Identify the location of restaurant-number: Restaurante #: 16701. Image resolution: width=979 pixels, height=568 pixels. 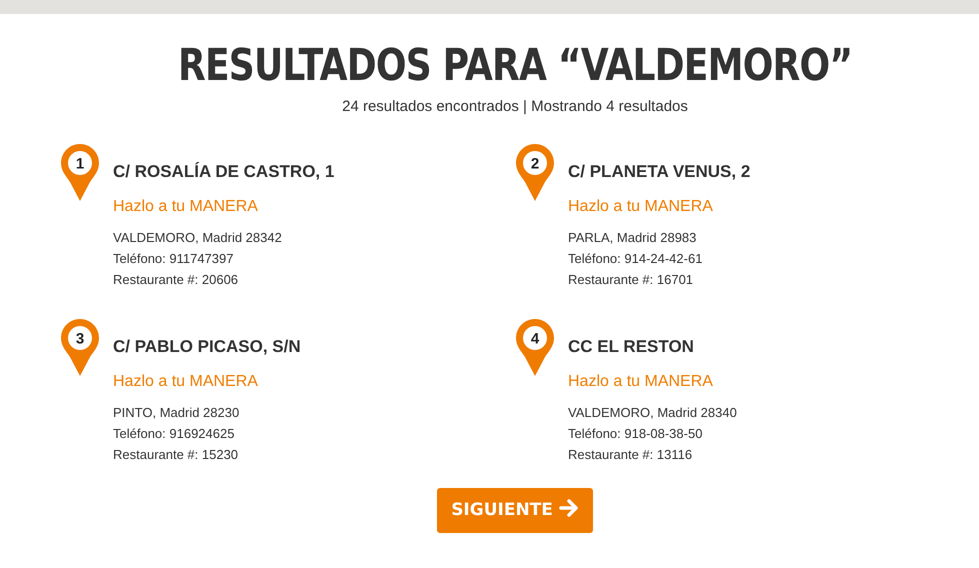
(631, 279).